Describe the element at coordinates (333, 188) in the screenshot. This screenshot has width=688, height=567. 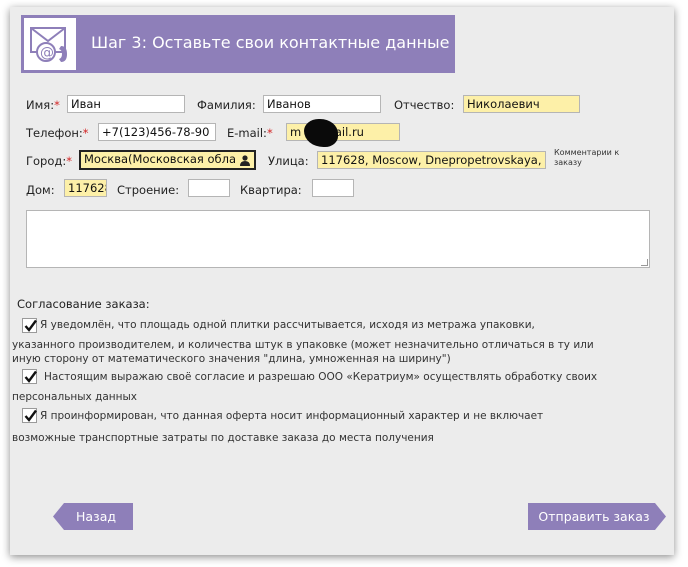
I see `apartment-field` at that location.